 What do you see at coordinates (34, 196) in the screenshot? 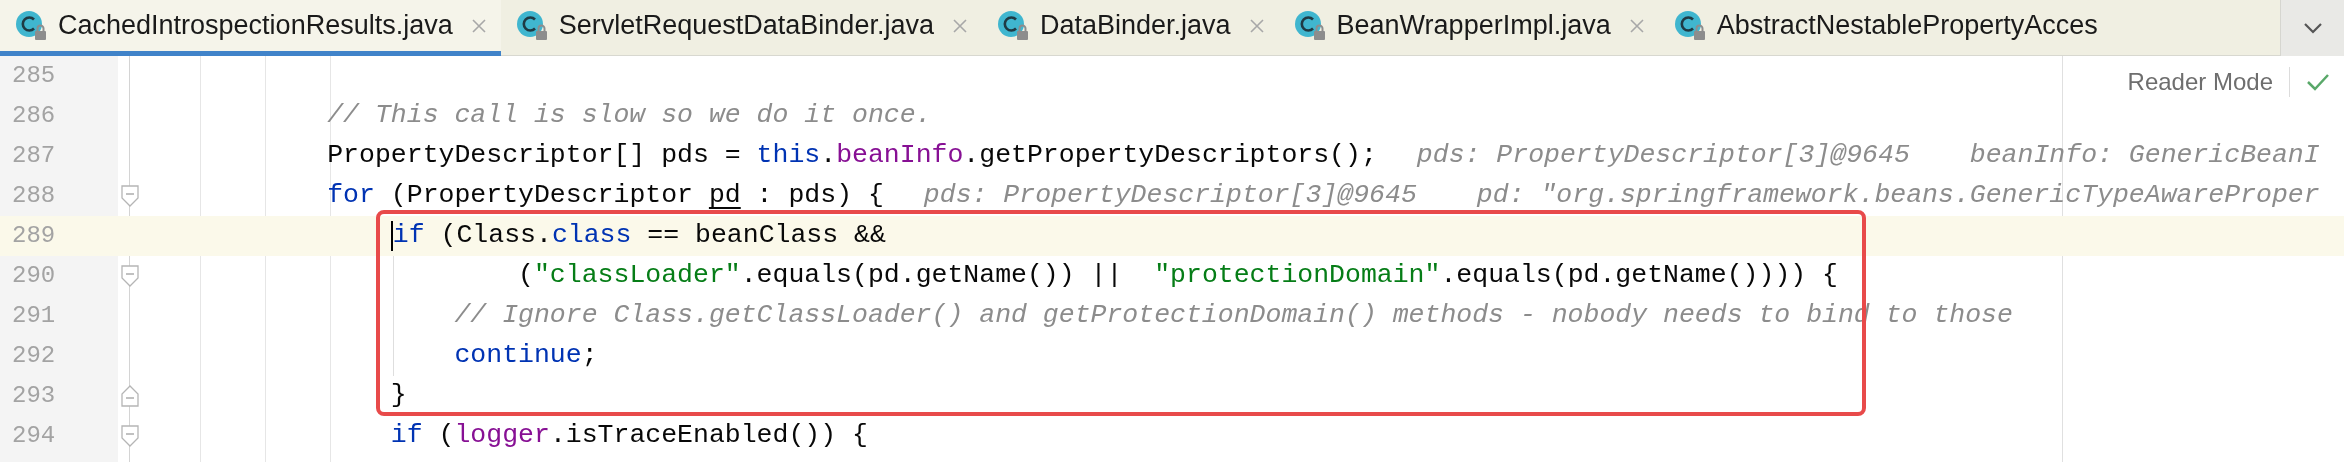
I see `line-number: 288` at bounding box center [34, 196].